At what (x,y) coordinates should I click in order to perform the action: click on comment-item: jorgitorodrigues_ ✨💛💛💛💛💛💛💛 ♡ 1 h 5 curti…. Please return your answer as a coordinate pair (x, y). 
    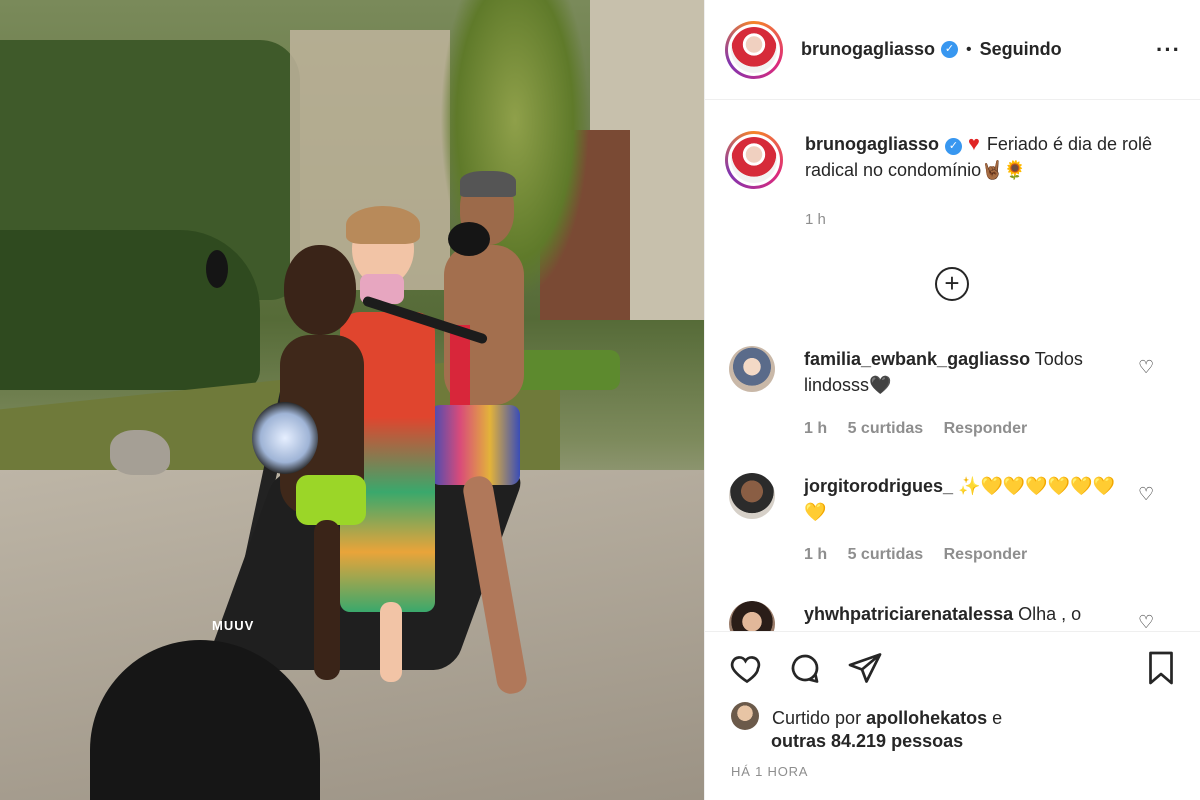
    Looking at the image, I should click on (955, 523).